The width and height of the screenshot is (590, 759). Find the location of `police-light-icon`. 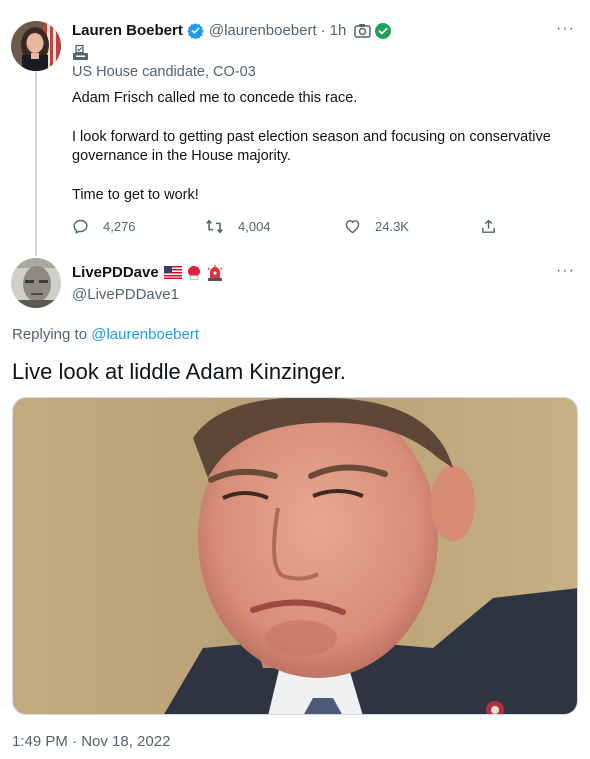

police-light-icon is located at coordinates (215, 272).